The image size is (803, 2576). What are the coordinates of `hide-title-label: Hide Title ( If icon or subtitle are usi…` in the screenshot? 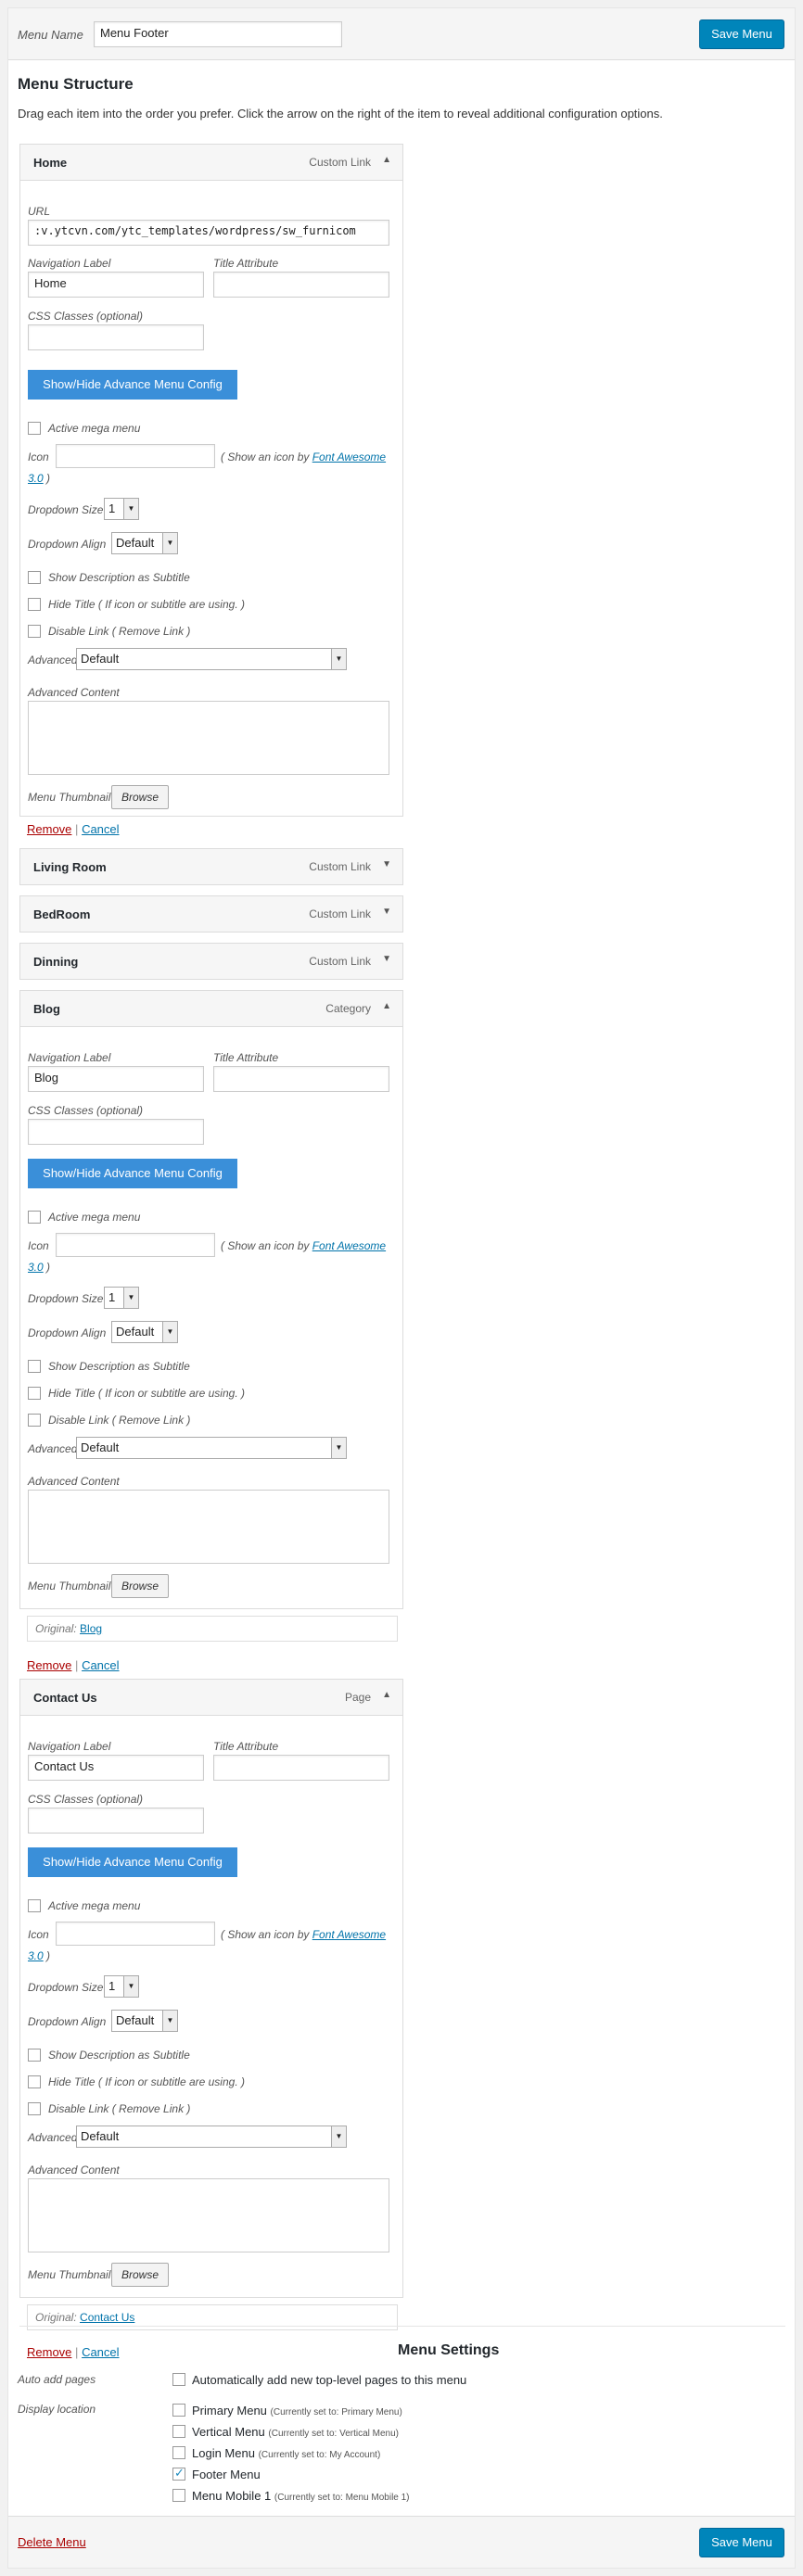 It's located at (147, 604).